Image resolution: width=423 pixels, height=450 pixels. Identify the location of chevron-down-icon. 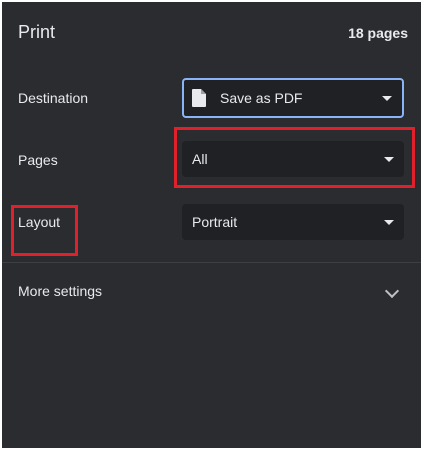
(392, 291).